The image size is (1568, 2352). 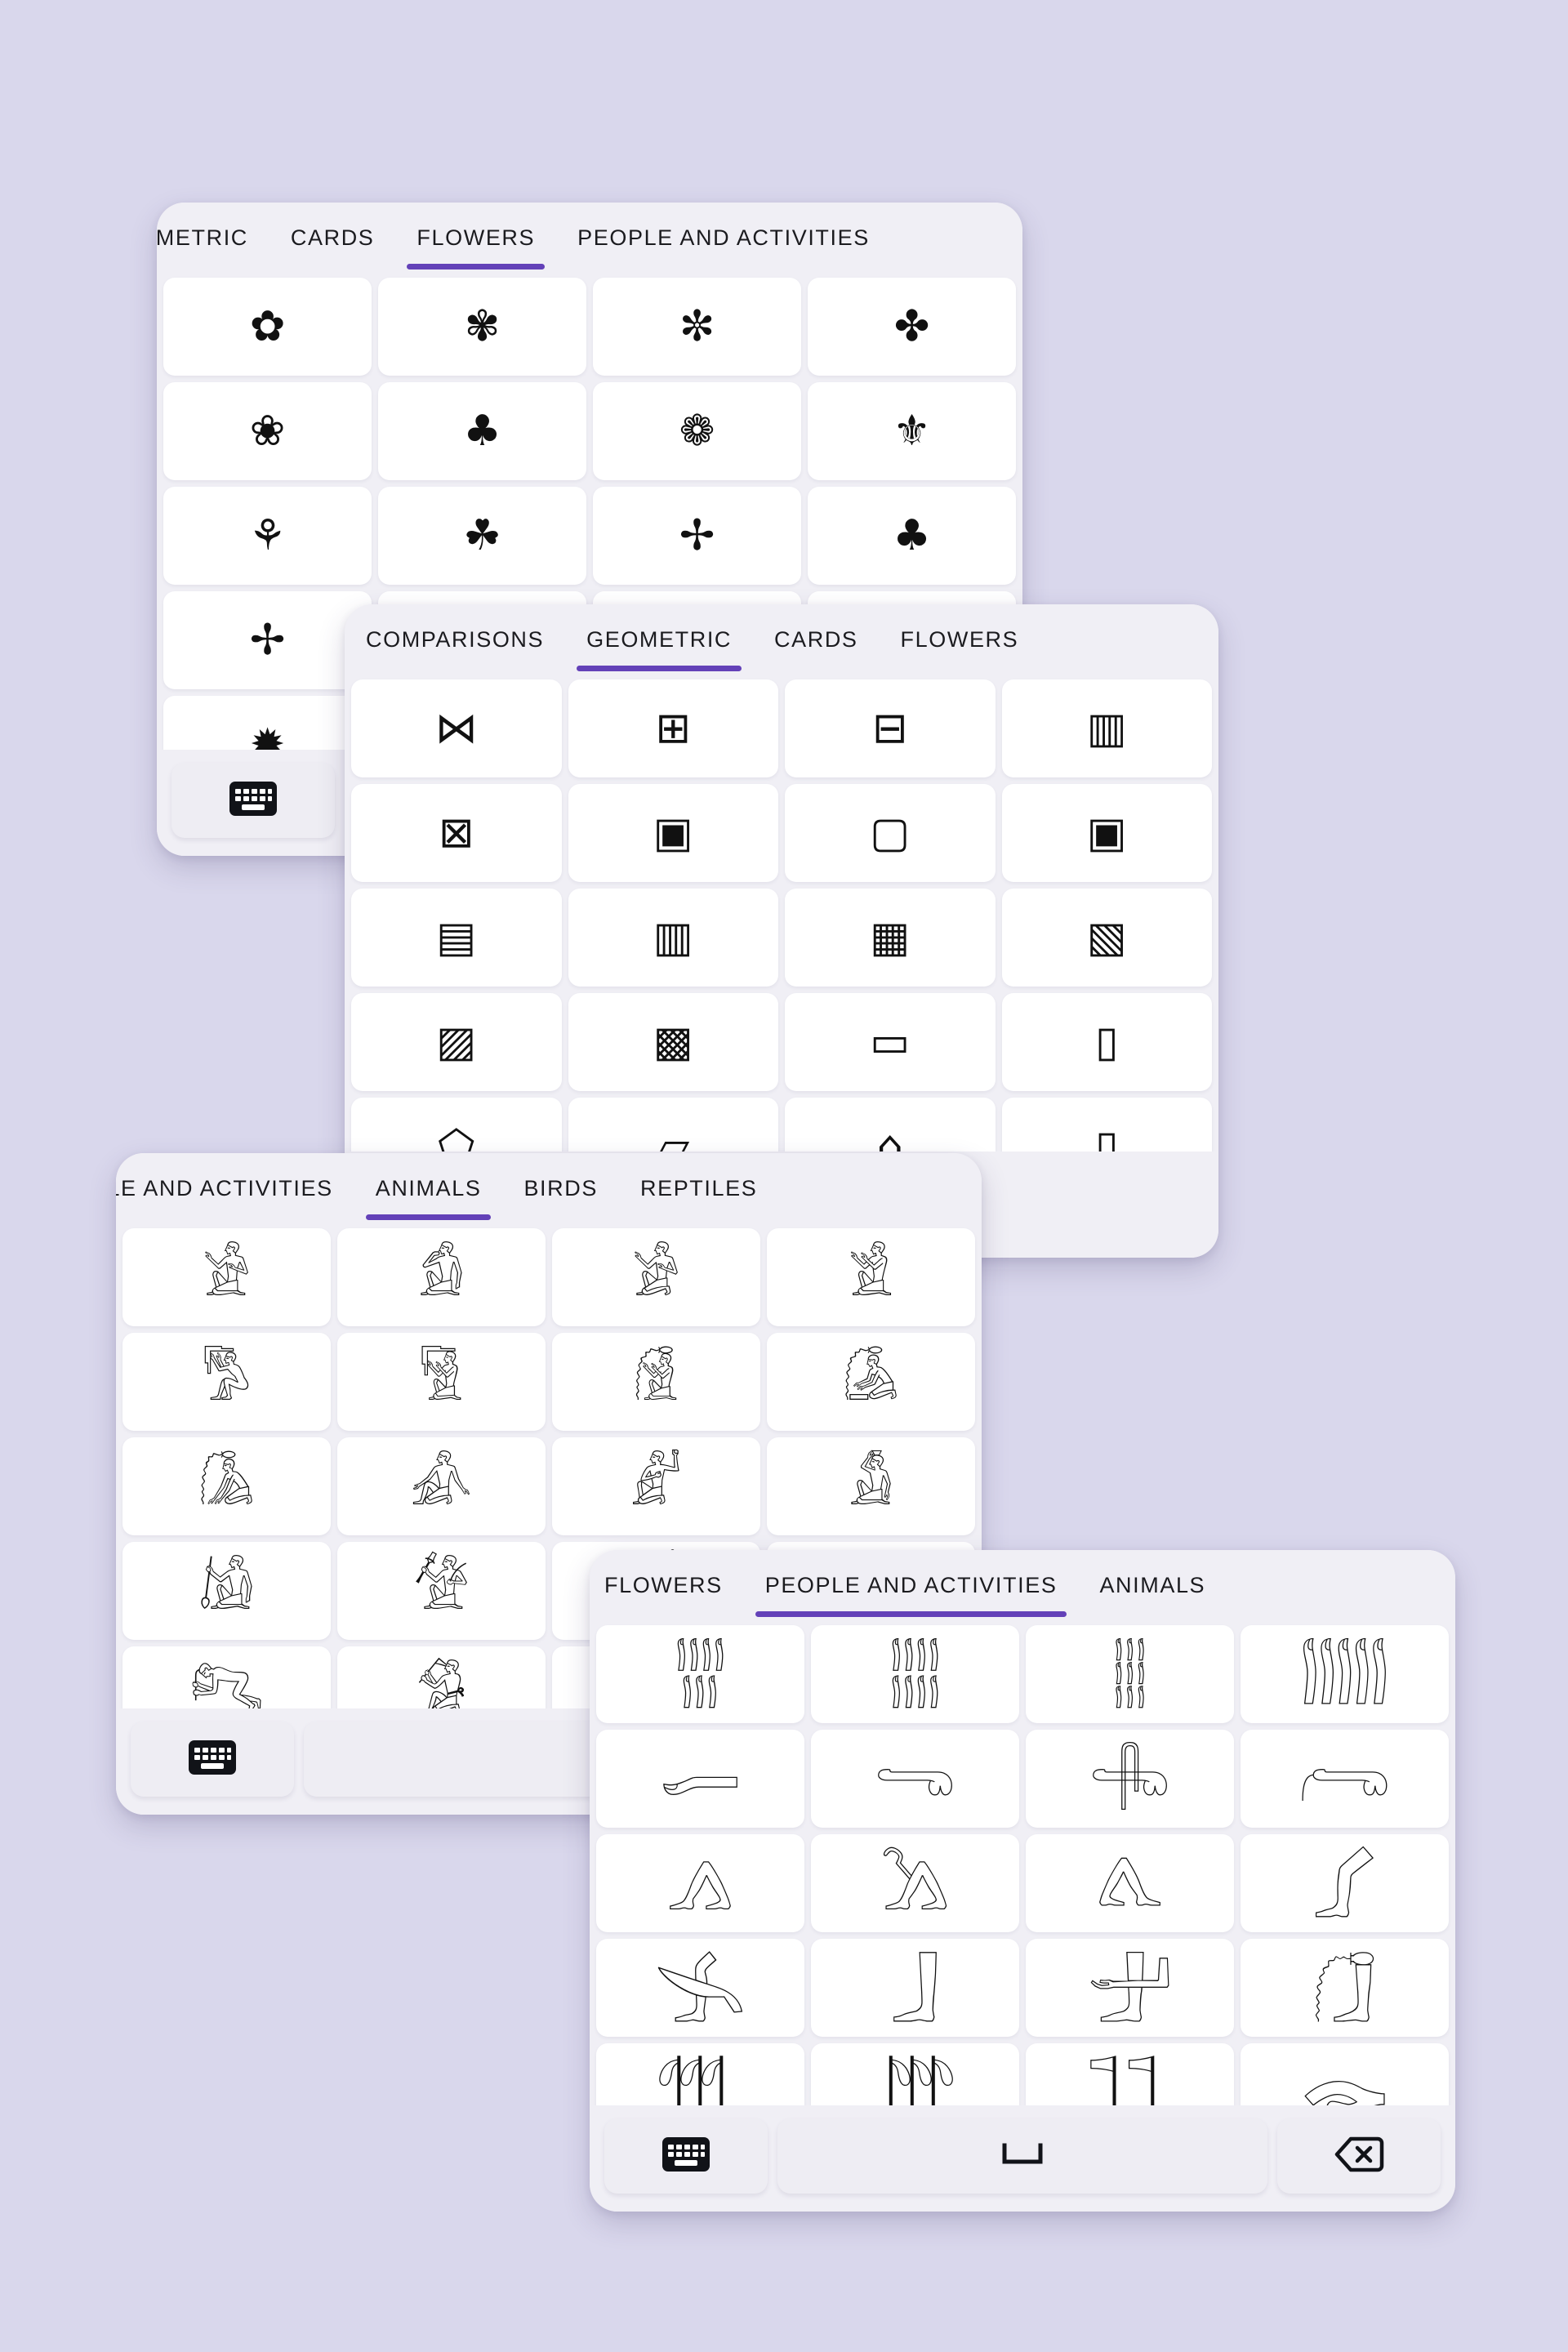 I want to click on symbol-key: ▭, so click(x=891, y=1042).